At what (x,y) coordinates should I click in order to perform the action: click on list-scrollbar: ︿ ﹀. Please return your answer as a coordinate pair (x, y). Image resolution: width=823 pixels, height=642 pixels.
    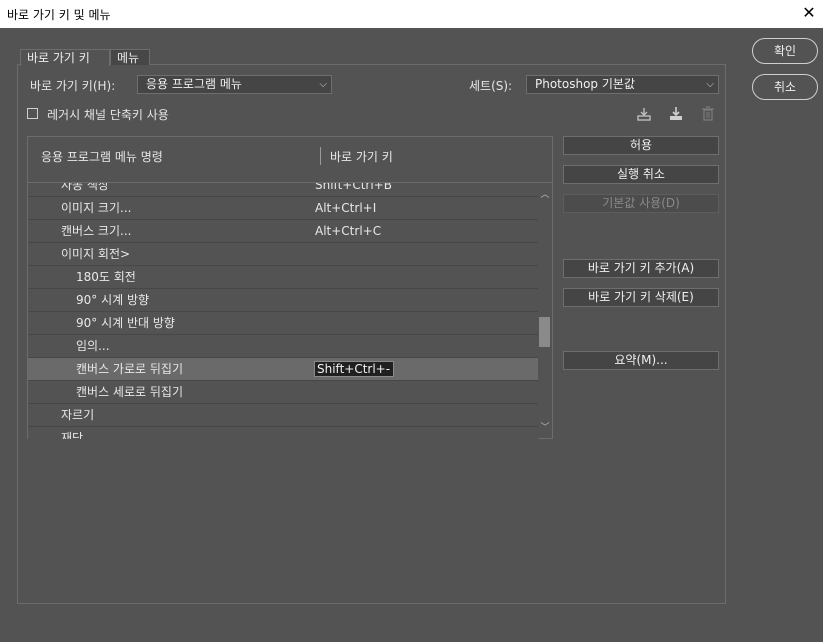
    Looking at the image, I should click on (545, 311).